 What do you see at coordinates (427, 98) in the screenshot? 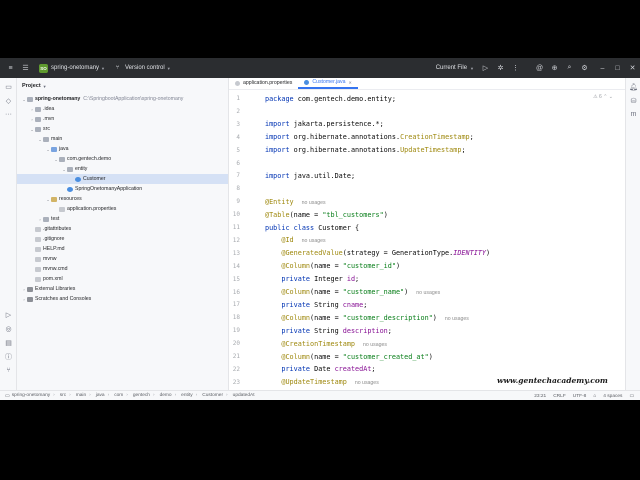
I see `code-line: 1 package com.gentech.demo.entity;` at bounding box center [427, 98].